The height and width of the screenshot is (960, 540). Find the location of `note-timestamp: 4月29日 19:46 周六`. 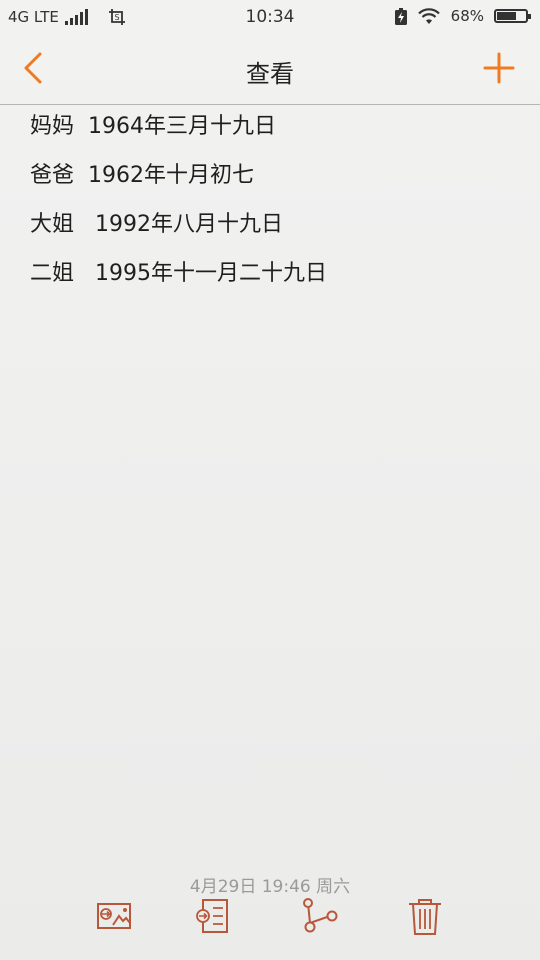

note-timestamp: 4月29日 19:46 周六 is located at coordinates (270, 887).